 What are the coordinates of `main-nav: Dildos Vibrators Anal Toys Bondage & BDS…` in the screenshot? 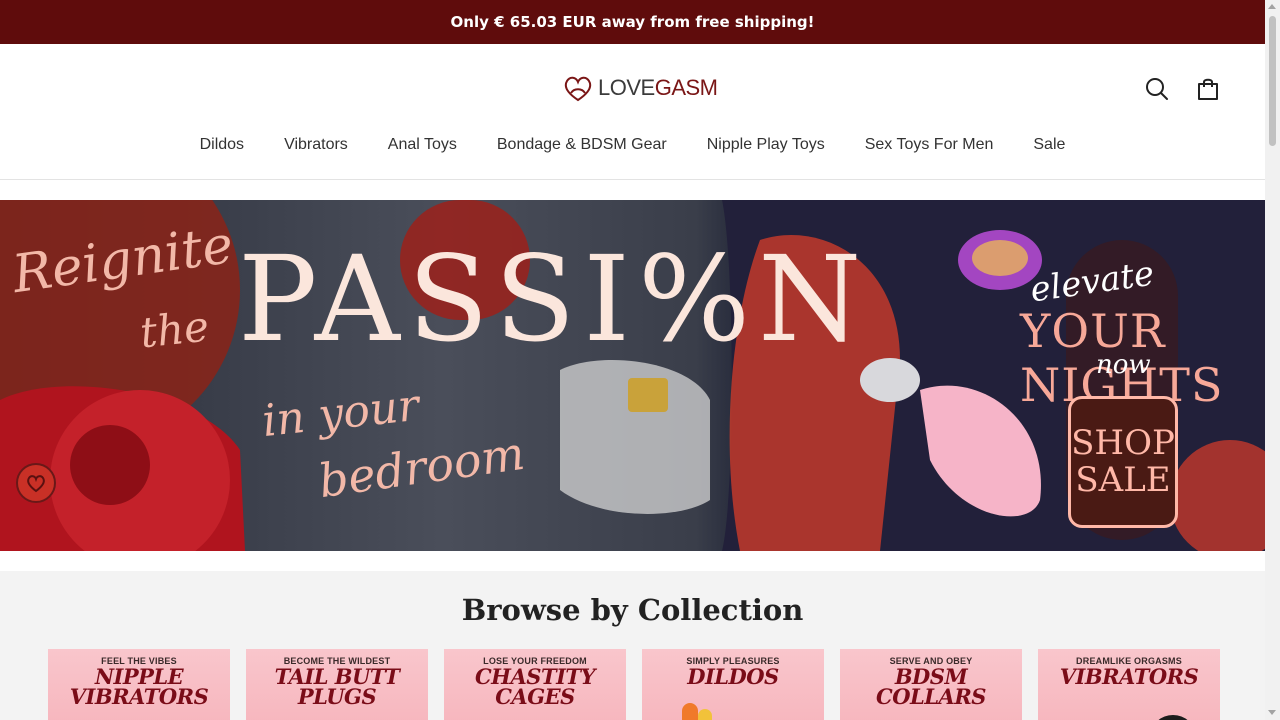 It's located at (632, 145).